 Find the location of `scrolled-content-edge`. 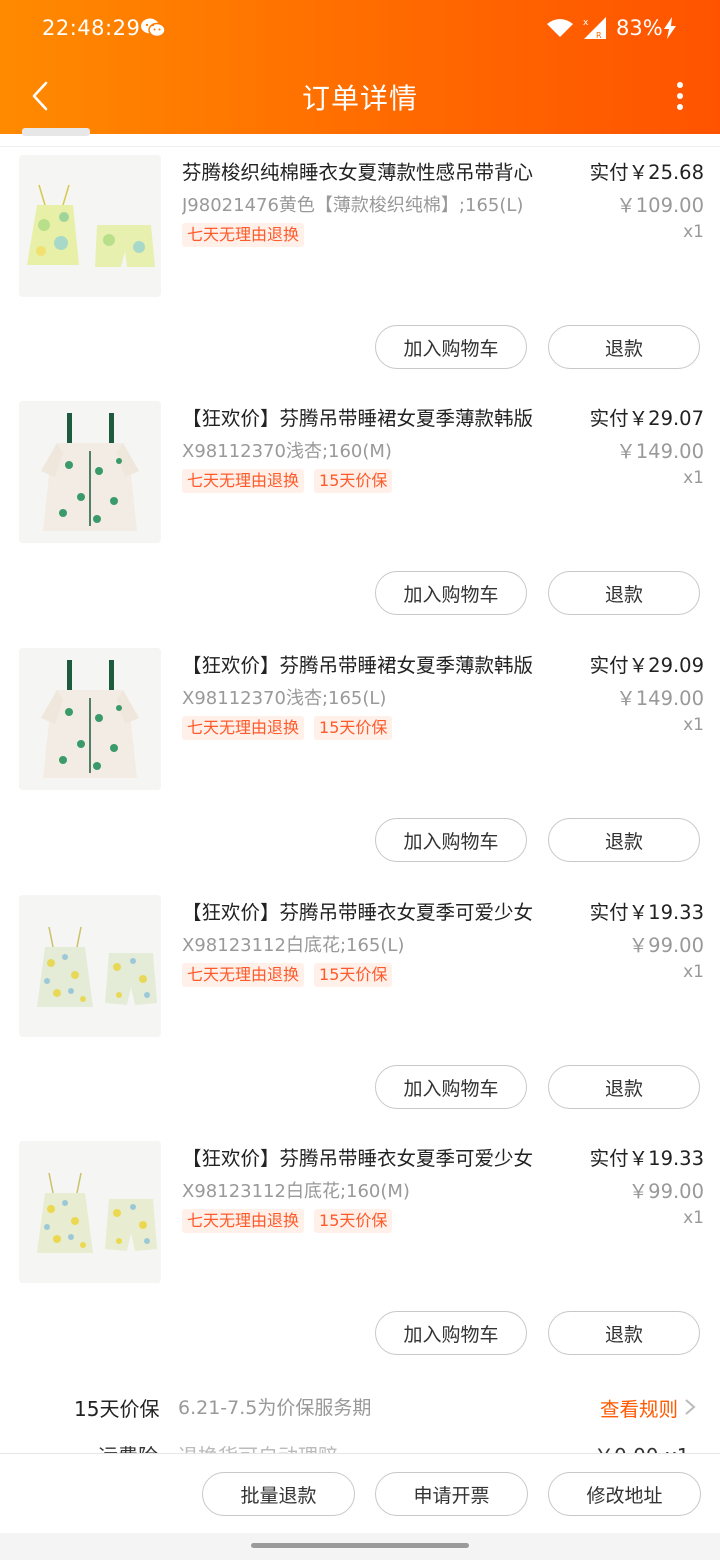

scrolled-content-edge is located at coordinates (360, 137).